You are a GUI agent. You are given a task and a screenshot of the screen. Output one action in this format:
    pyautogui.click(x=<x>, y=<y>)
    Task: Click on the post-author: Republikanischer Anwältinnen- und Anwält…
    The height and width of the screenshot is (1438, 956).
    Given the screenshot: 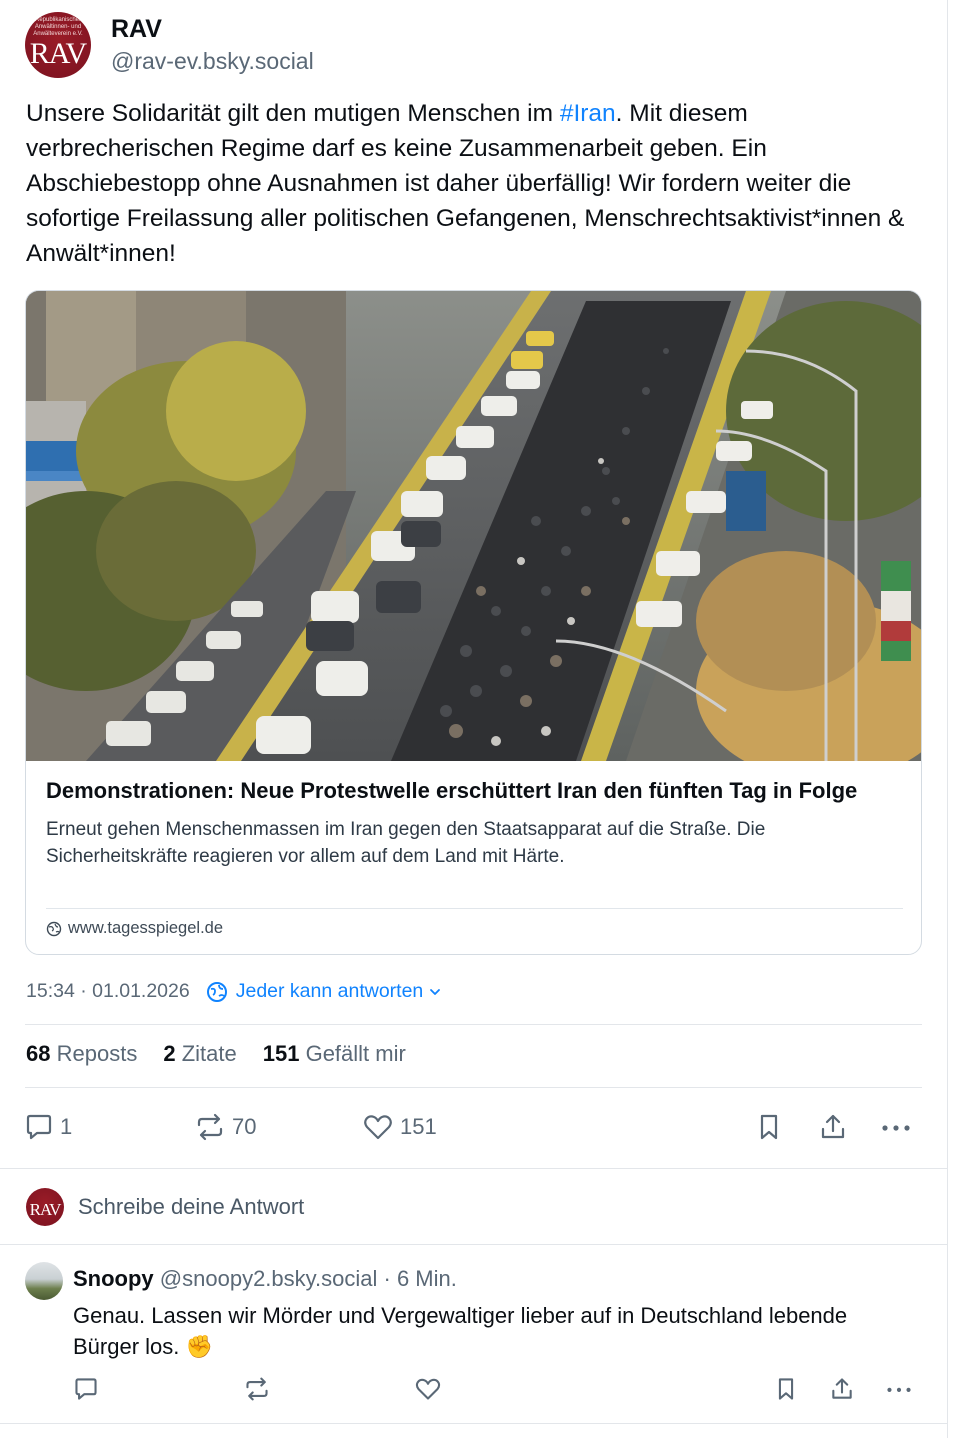 What is the action you would take?
    pyautogui.click(x=169, y=45)
    